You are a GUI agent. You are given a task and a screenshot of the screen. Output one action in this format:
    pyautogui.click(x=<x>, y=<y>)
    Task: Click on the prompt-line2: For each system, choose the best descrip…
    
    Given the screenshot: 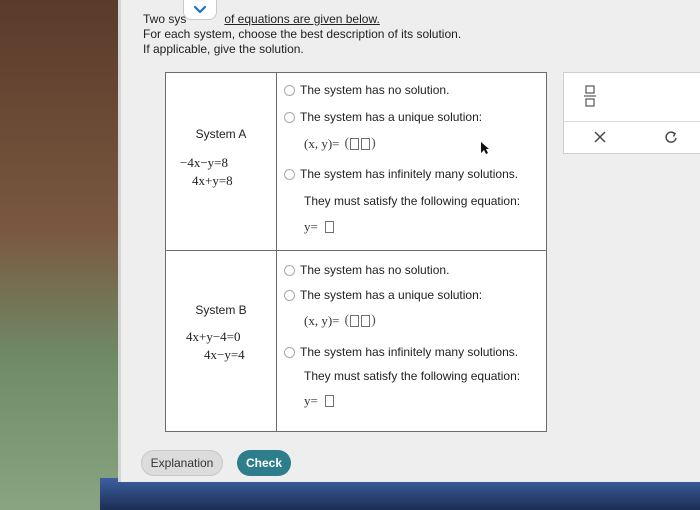 What is the action you would take?
    pyautogui.click(x=302, y=34)
    